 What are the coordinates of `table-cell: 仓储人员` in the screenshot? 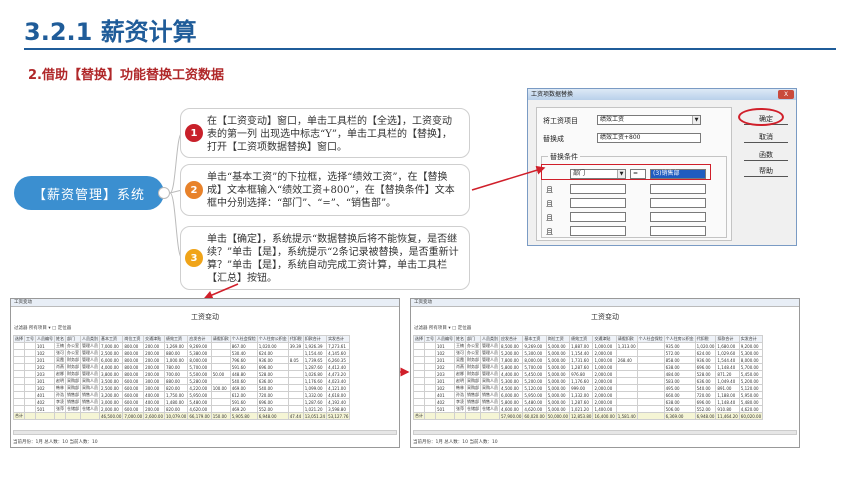 It's located at (90, 409).